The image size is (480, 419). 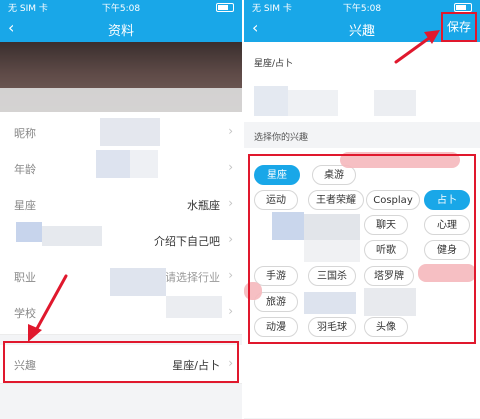 I want to click on row-label: 年龄, so click(x=25, y=169).